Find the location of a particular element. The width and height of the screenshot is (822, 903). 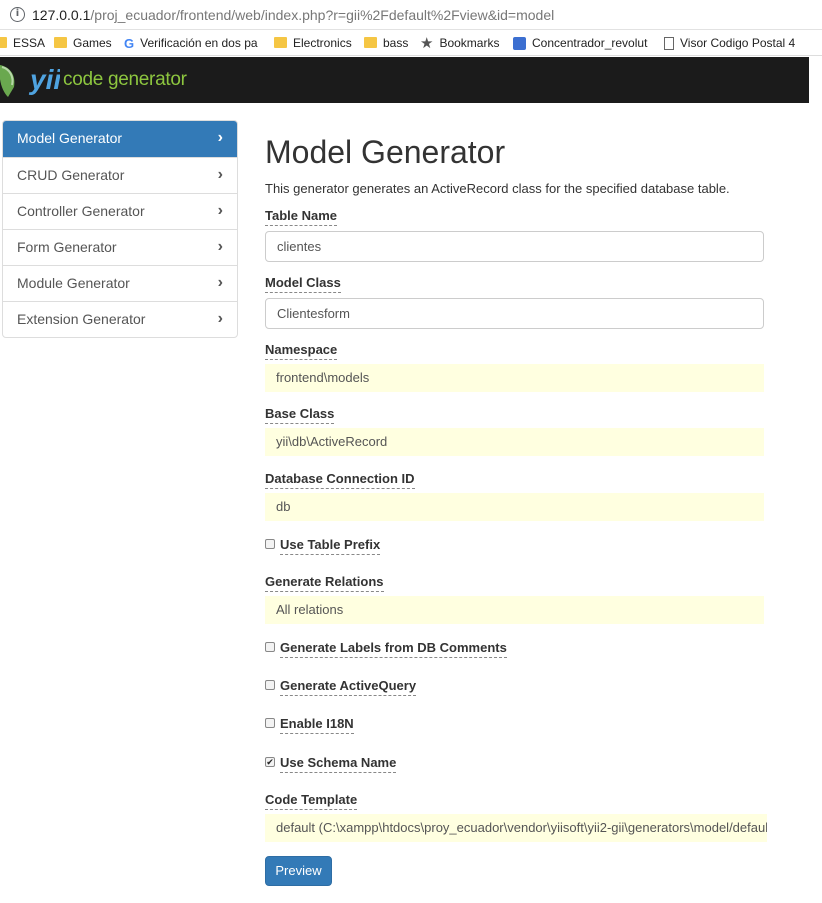

preview-button: Preview is located at coordinates (298, 871).